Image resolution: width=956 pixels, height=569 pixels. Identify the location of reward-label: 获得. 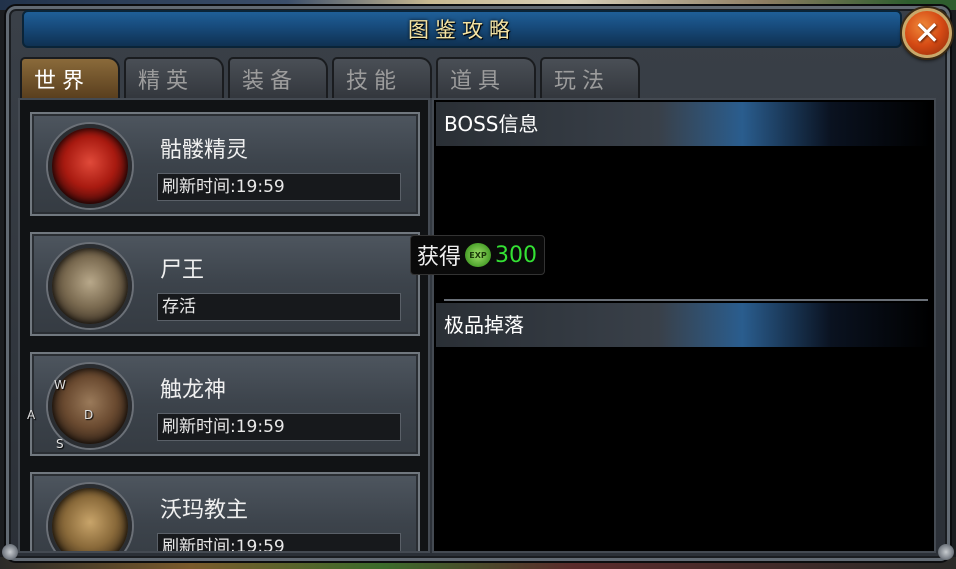
(439, 257).